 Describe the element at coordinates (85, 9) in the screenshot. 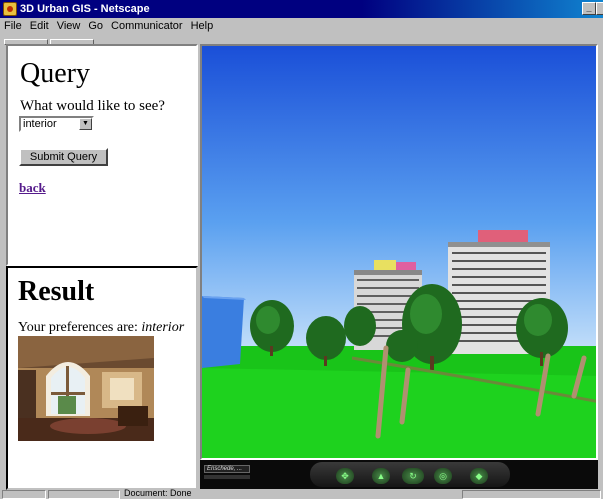

I see `window-title: 3D Urban GIS - Netscape` at that location.